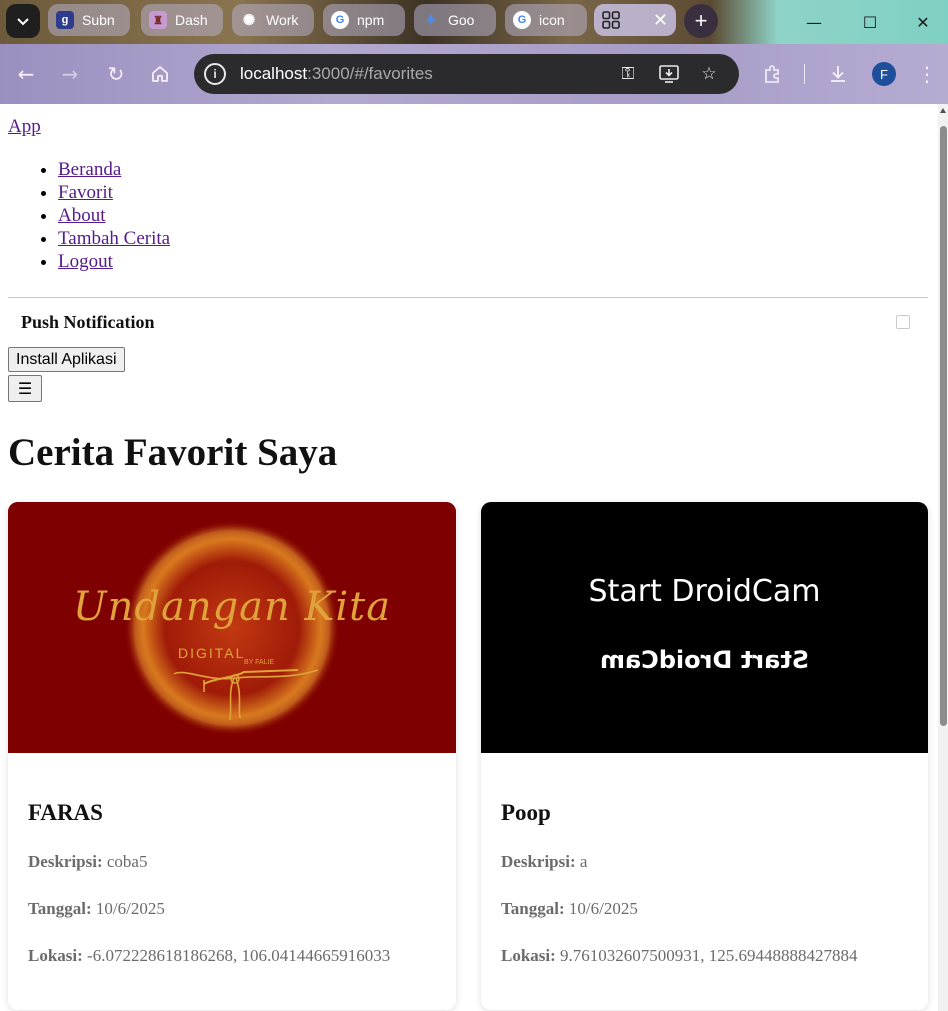  What do you see at coordinates (709, 955) in the screenshot?
I see `location-value: 9.761032607500931, 125.69448888427884` at bounding box center [709, 955].